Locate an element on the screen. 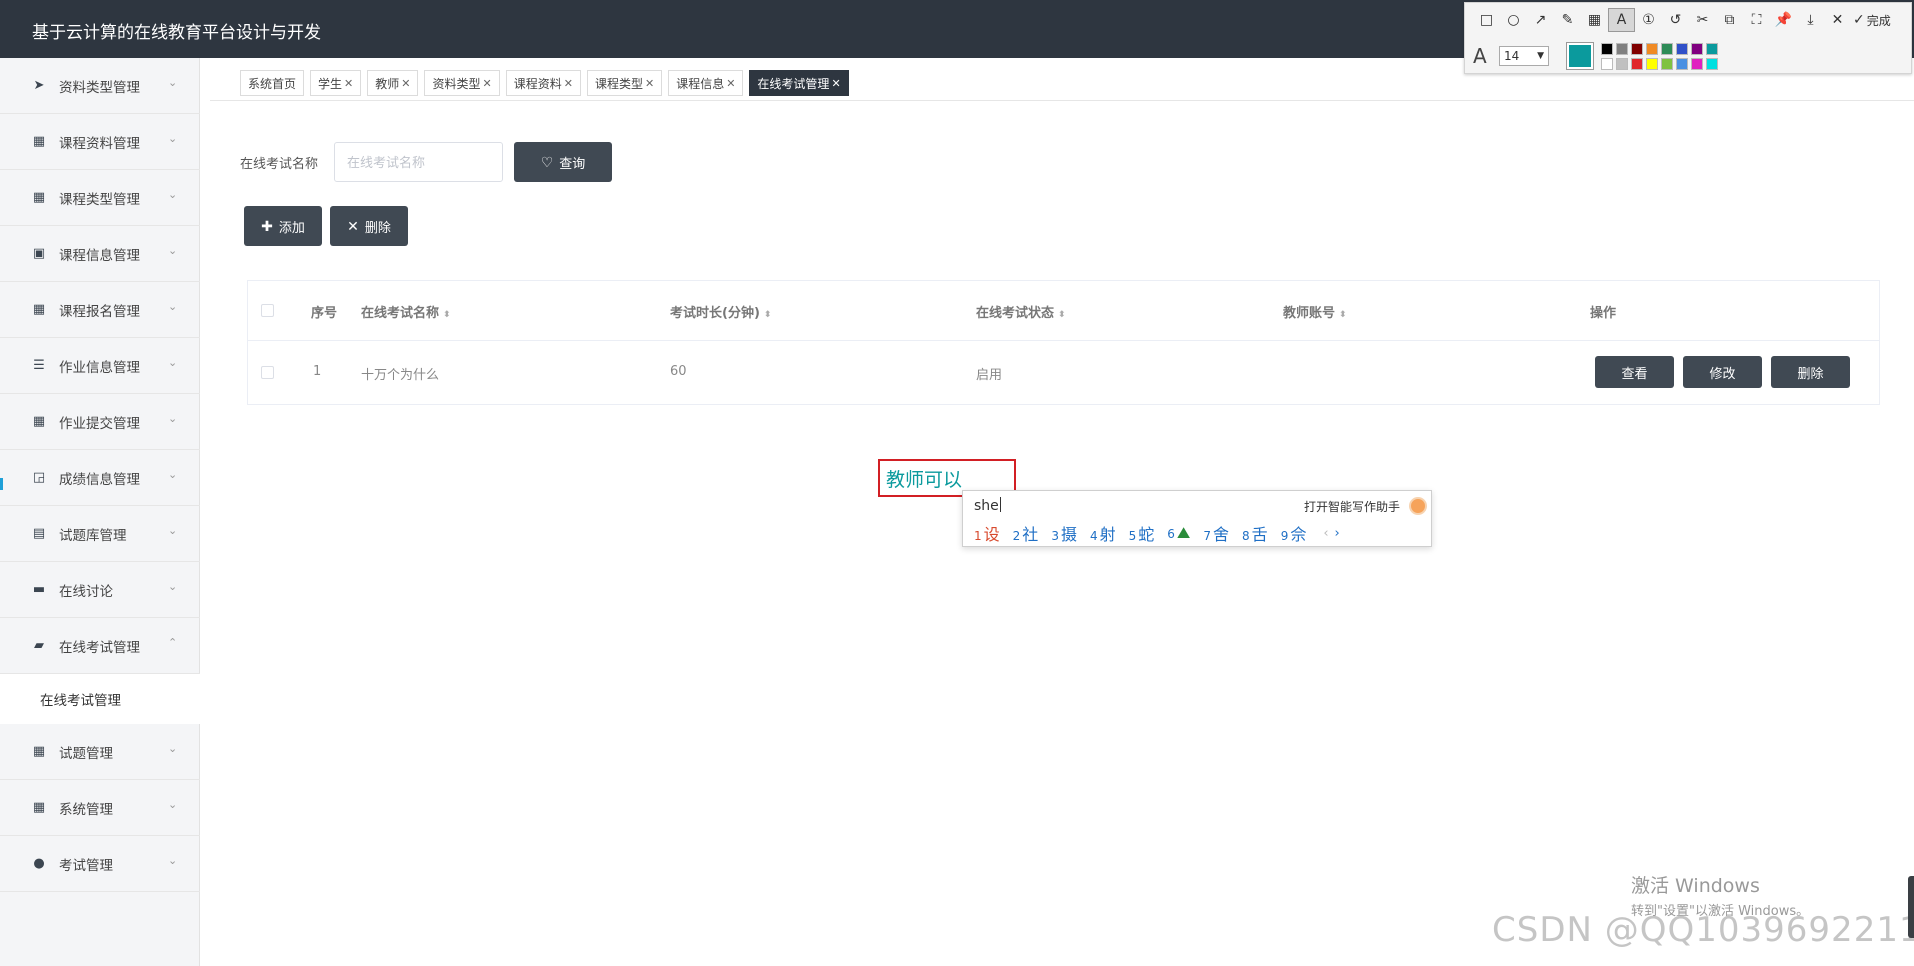  sidebar-item: ➤ 资料类型管理 ⌄ is located at coordinates (100, 86).